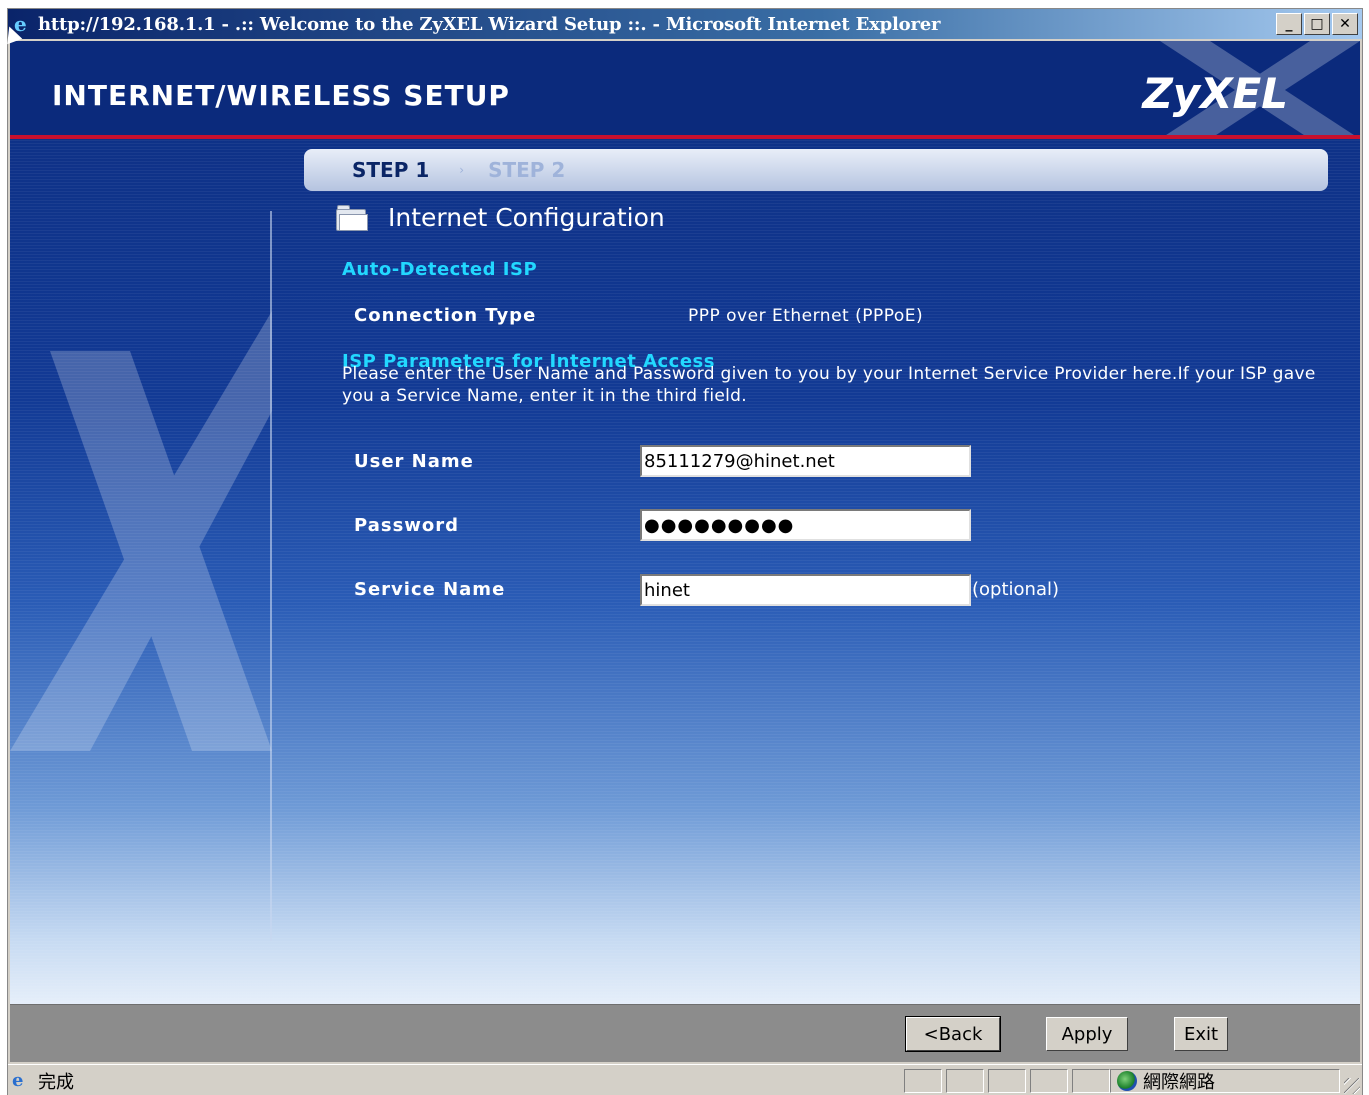 The width and height of the screenshot is (1369, 1095). I want to click on zone-label: 網際網路, so click(1179, 1082).